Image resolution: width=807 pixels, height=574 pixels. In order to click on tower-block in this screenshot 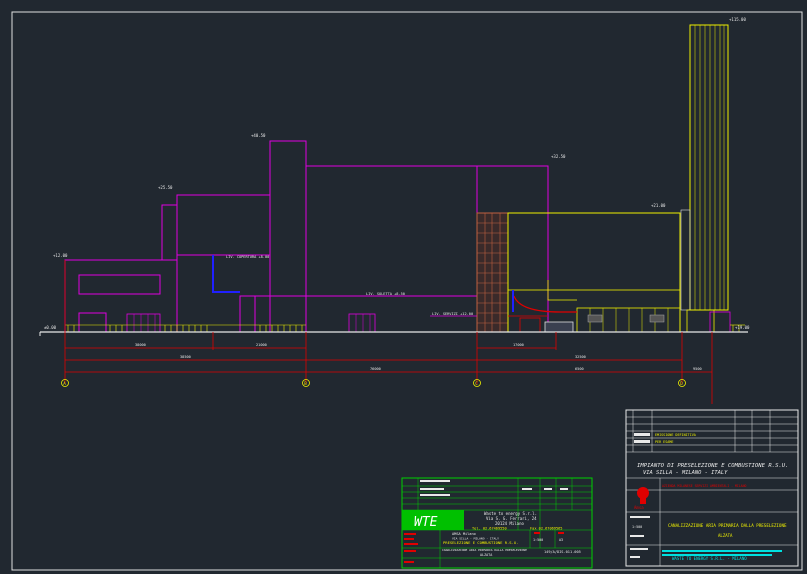, I will do `click(288, 236)`.